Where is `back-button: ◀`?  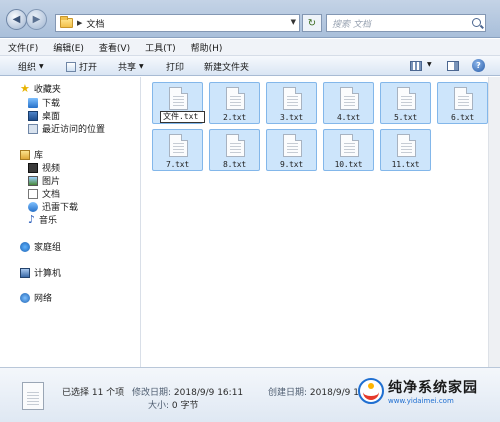 back-button: ◀ is located at coordinates (16, 19).